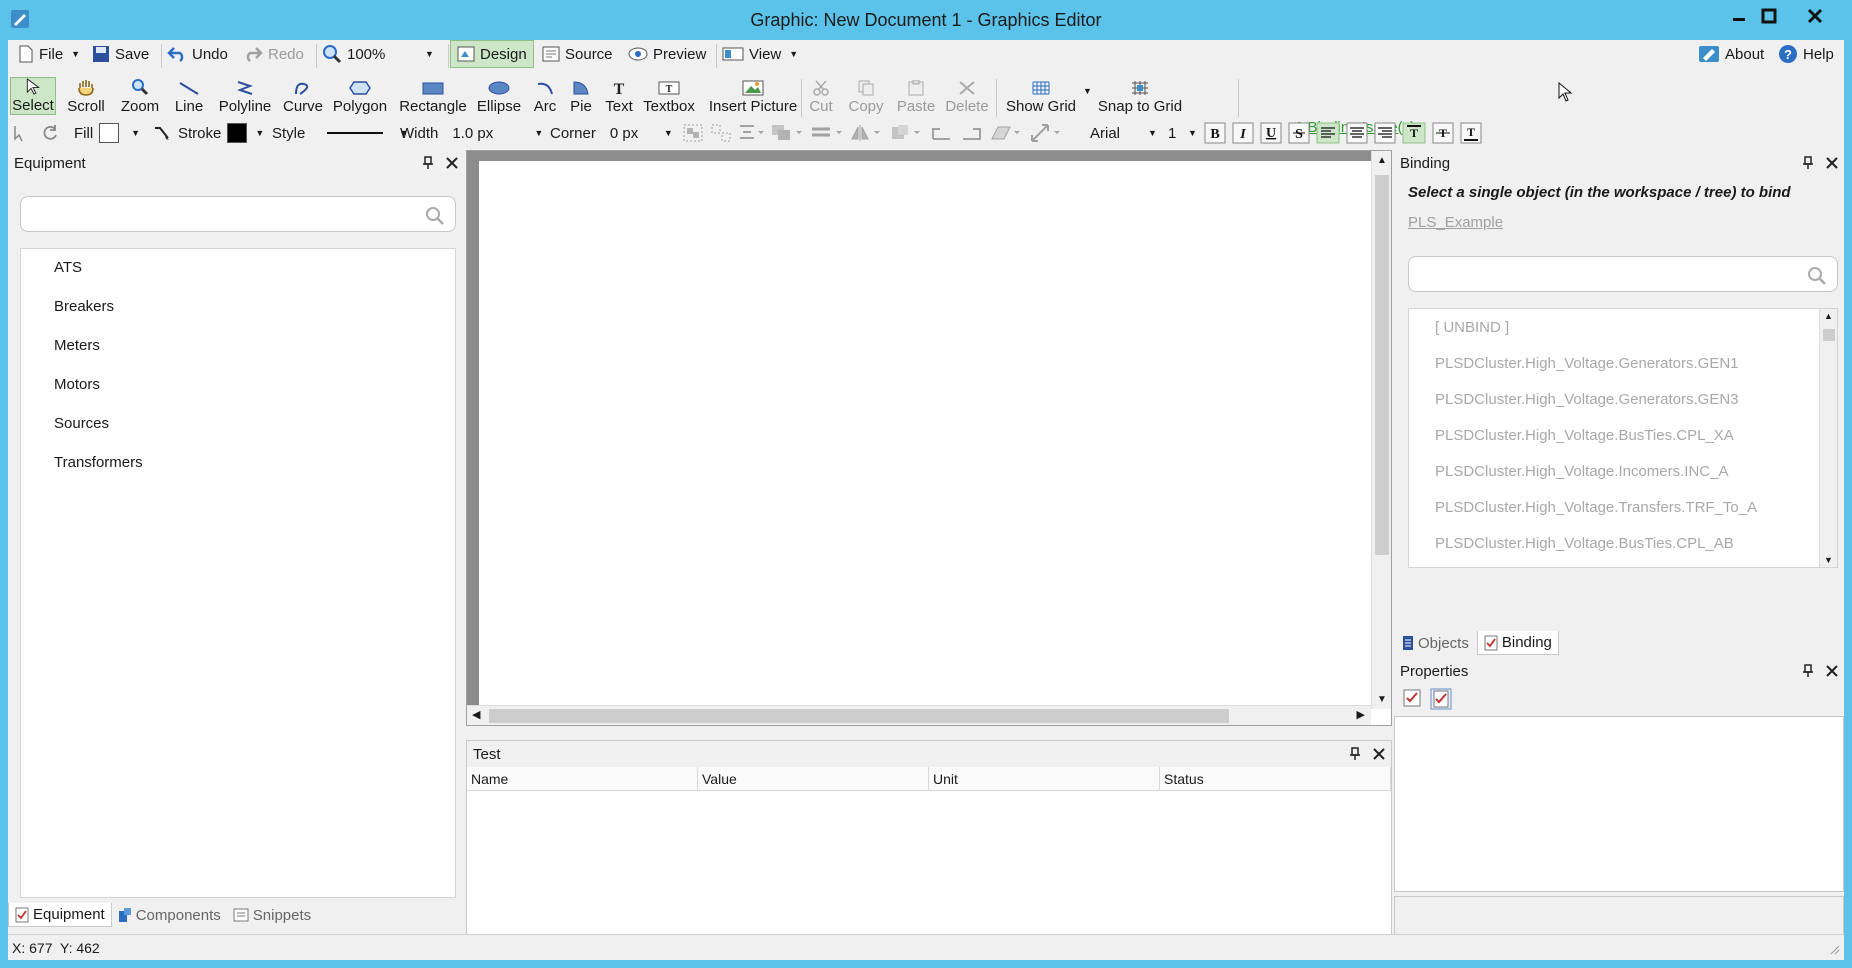  Describe the element at coordinates (245, 96) in the screenshot. I see `polyline-tool: Polyline` at that location.